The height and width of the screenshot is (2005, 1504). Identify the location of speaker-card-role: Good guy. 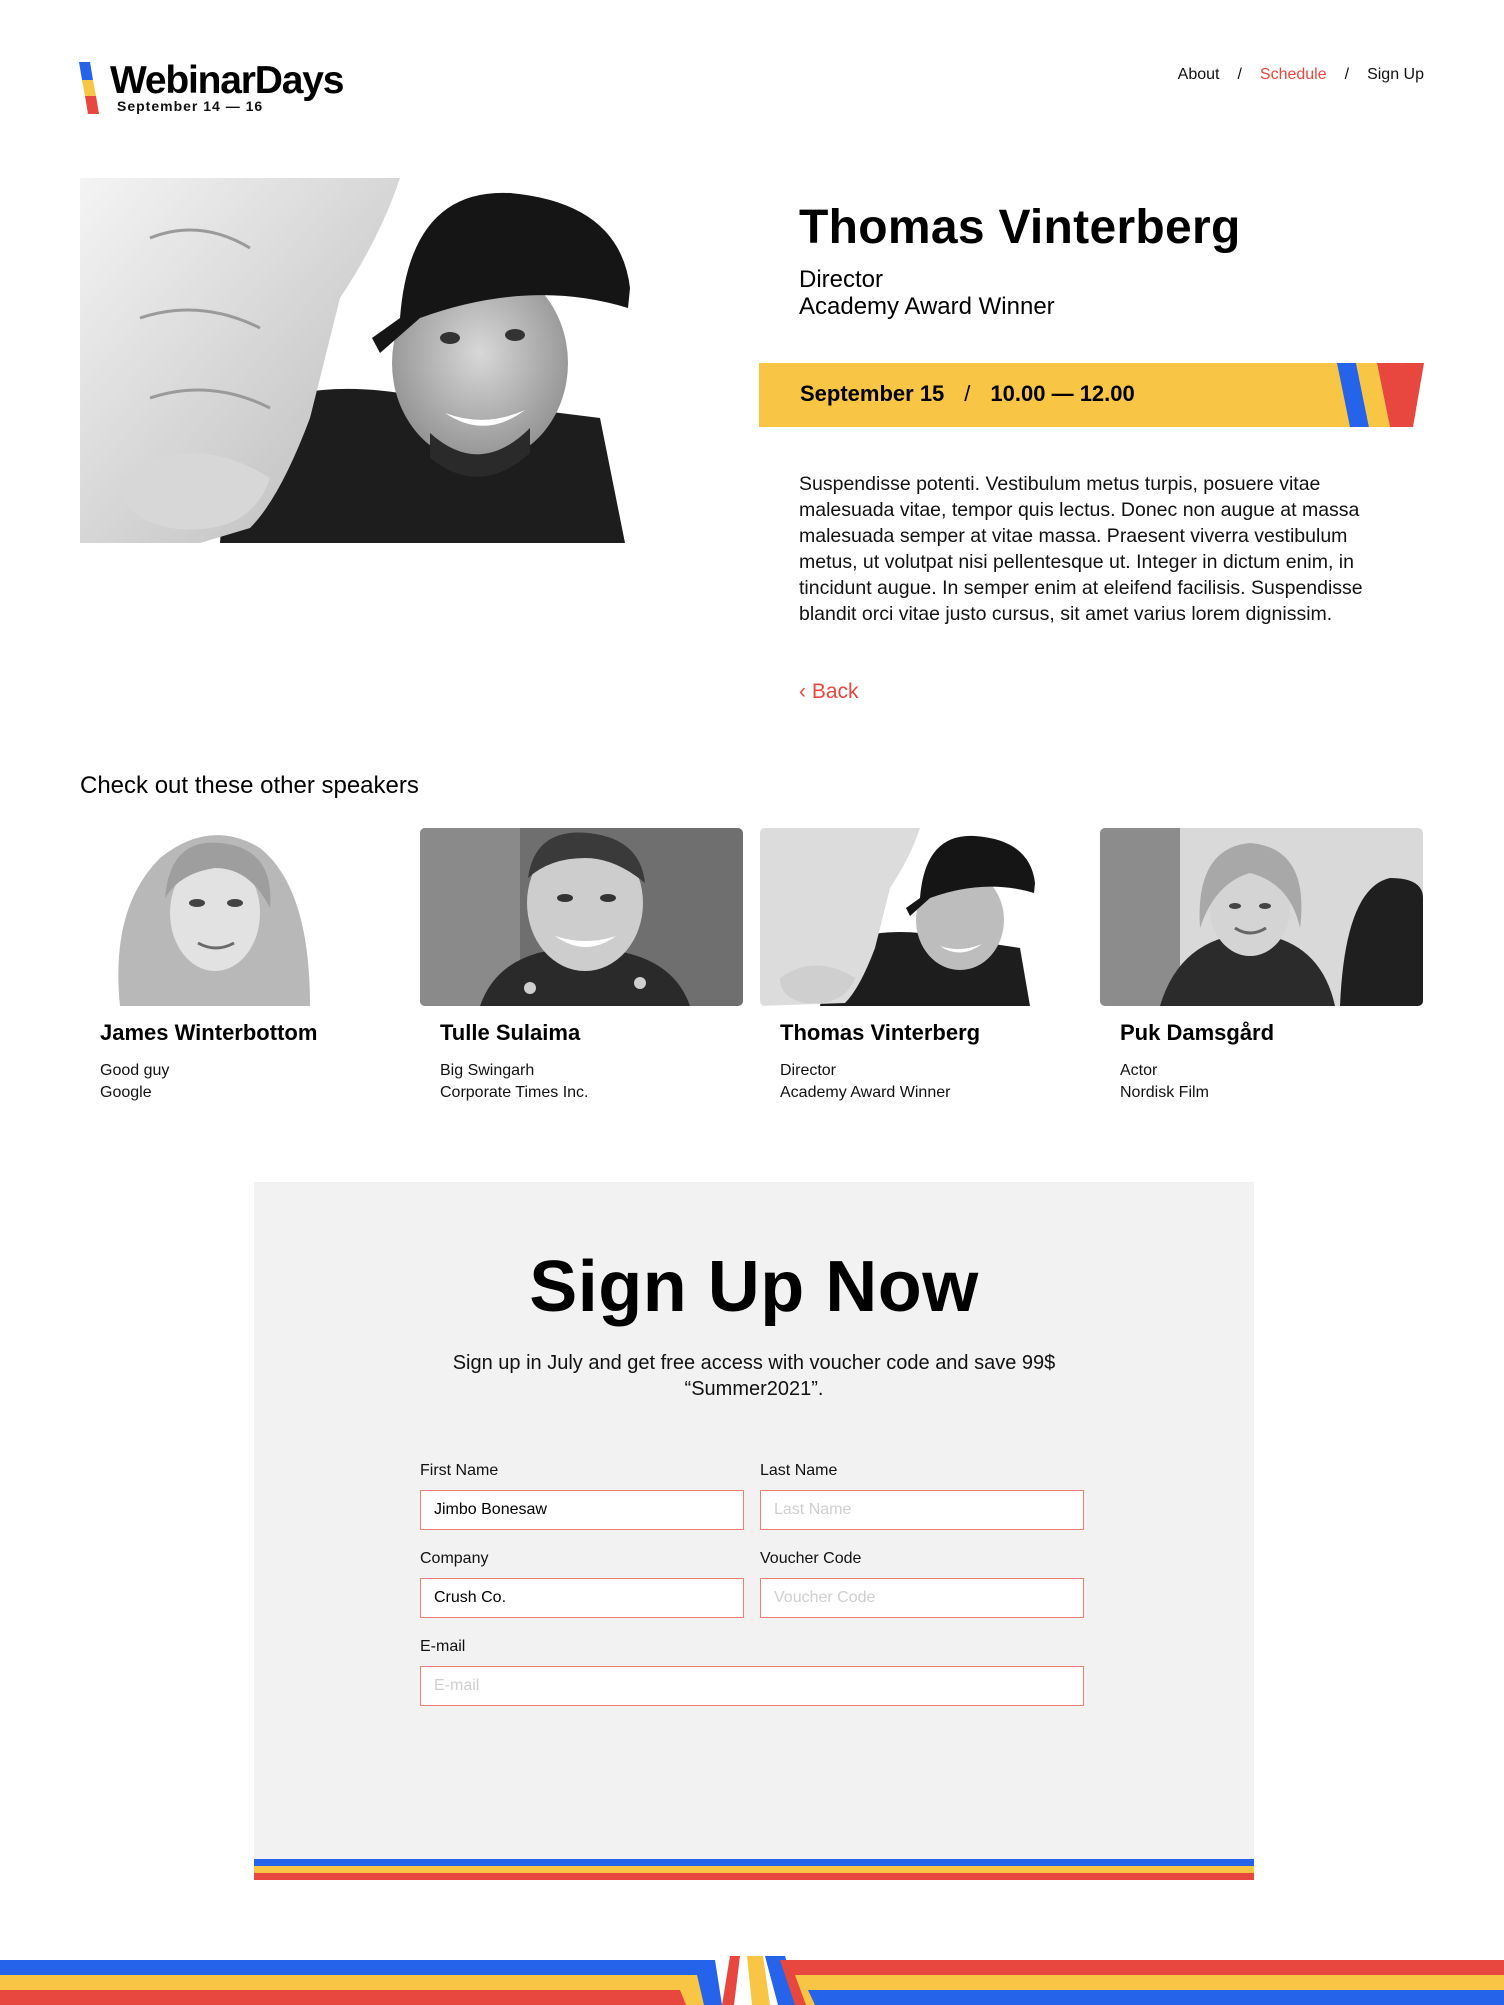
(135, 1070).